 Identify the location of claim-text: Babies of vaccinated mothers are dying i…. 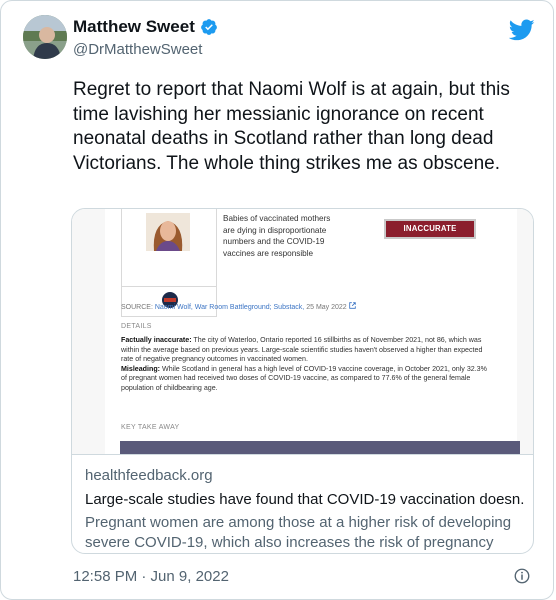
(277, 236).